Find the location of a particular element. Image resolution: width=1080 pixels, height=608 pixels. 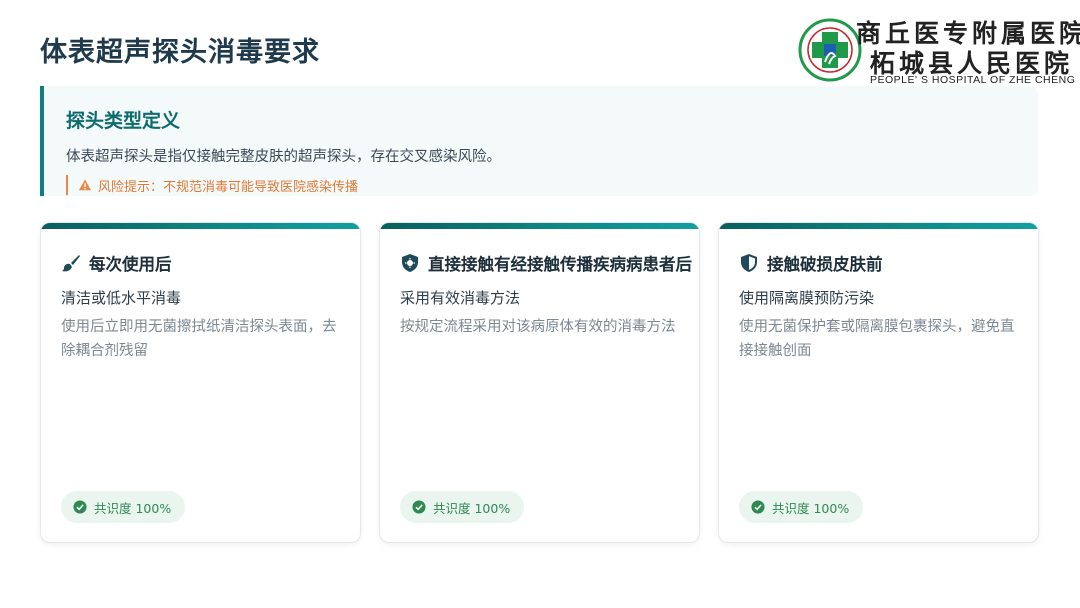

card-header: 每次使用后 is located at coordinates (116, 263).